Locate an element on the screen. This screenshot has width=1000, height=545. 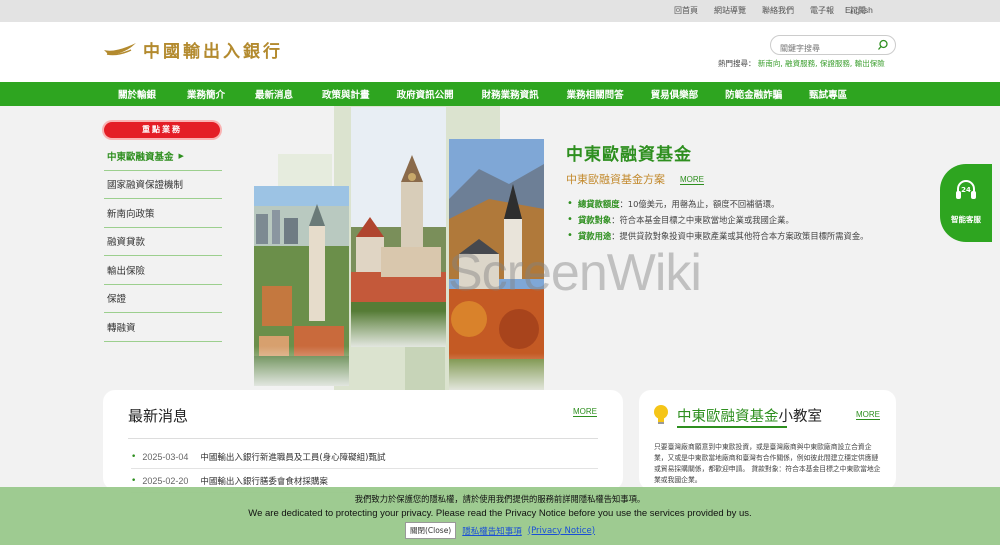
site-logo: 中國輸出入銀行 is located at coordinates (193, 49).